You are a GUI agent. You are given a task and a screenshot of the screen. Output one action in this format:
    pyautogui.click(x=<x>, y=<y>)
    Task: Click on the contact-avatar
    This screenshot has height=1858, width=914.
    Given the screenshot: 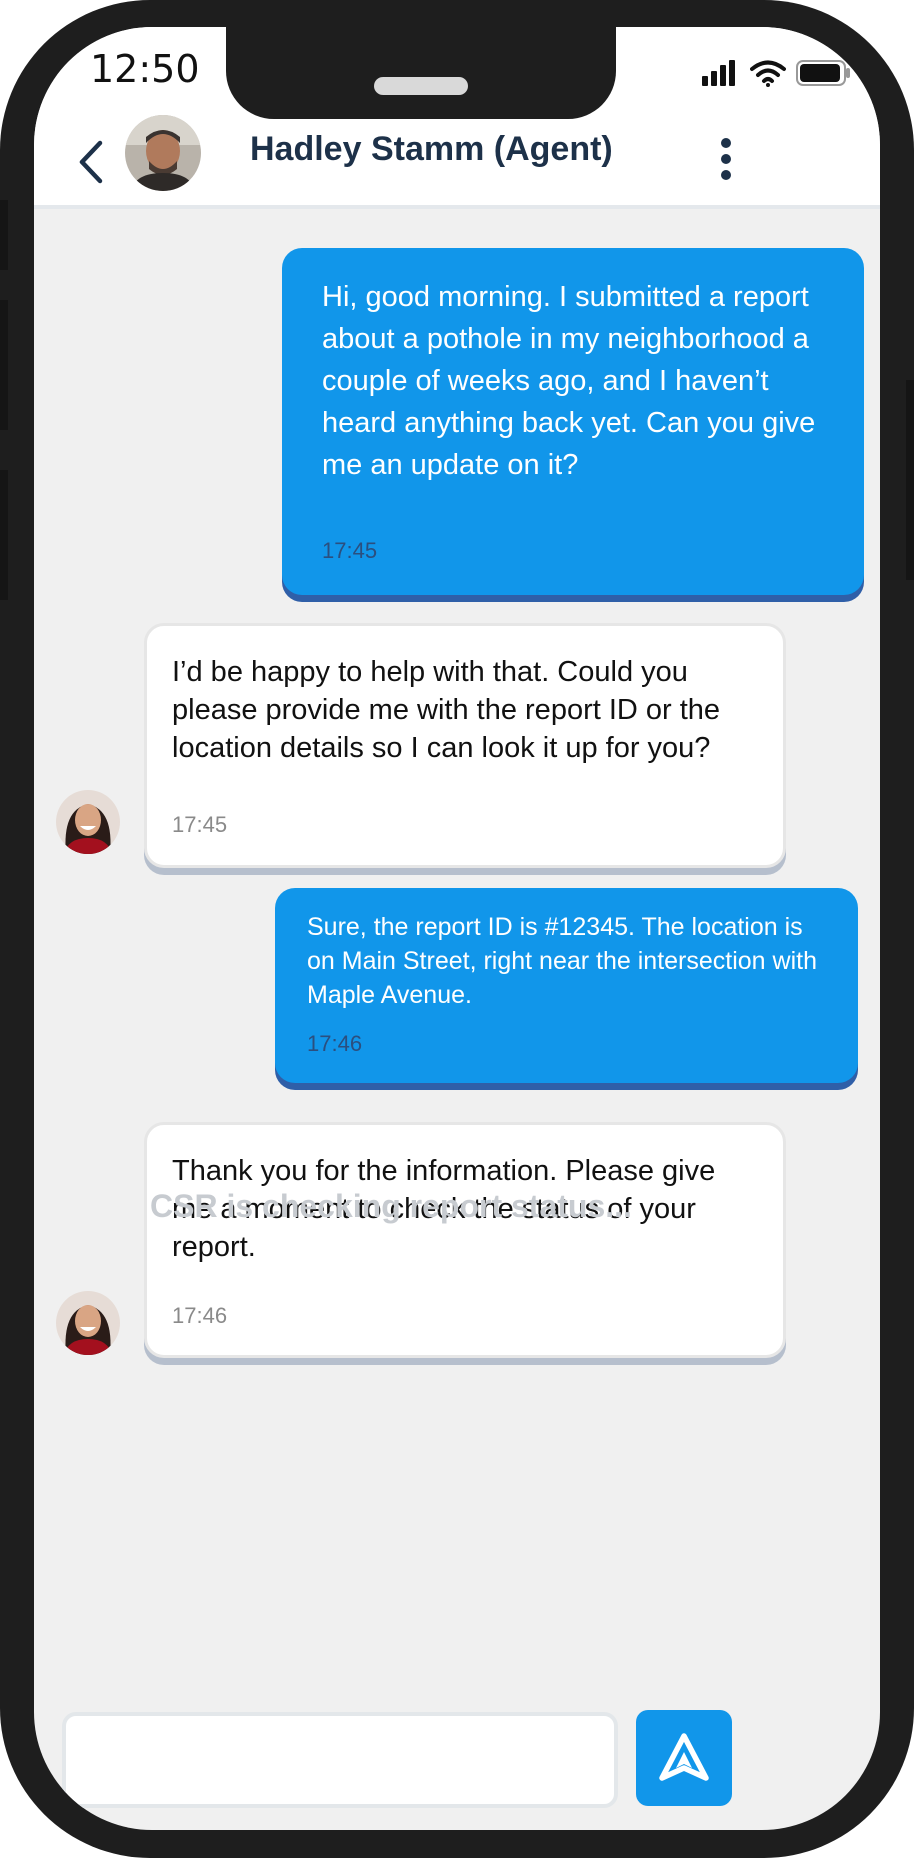 What is the action you would take?
    pyautogui.click(x=163, y=153)
    